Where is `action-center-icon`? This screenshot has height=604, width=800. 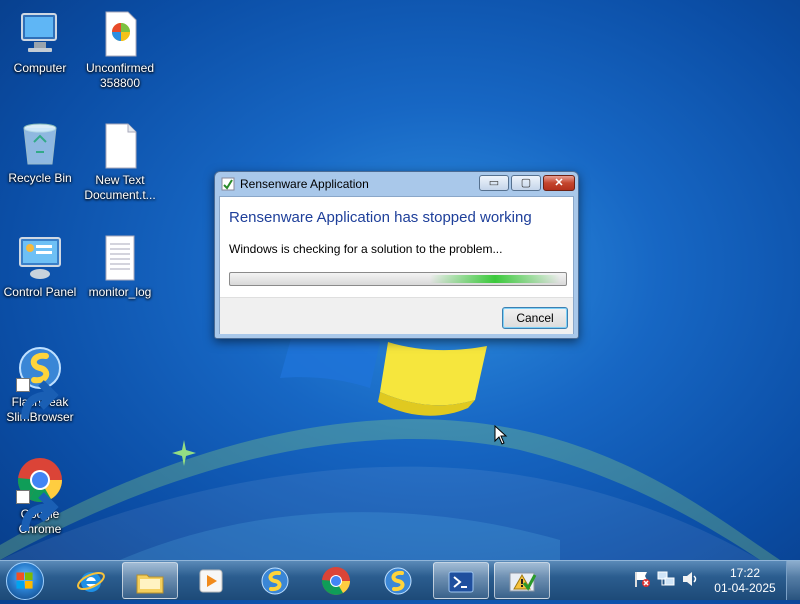 action-center-icon is located at coordinates (522, 582).